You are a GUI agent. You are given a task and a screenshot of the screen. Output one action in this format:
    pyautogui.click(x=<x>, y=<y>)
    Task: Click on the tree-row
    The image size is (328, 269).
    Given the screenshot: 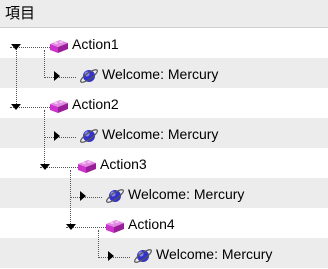 What is the action you would take?
    pyautogui.click(x=164, y=163)
    